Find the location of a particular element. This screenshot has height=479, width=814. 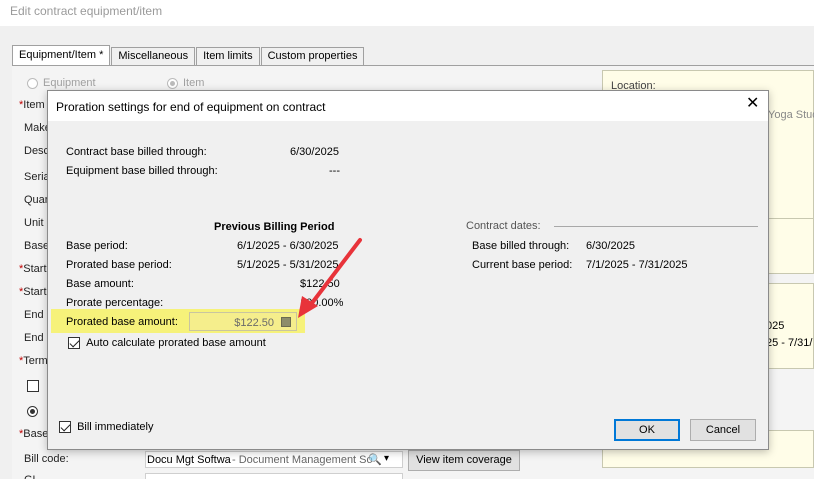

cancel-button: Cancel is located at coordinates (723, 430).